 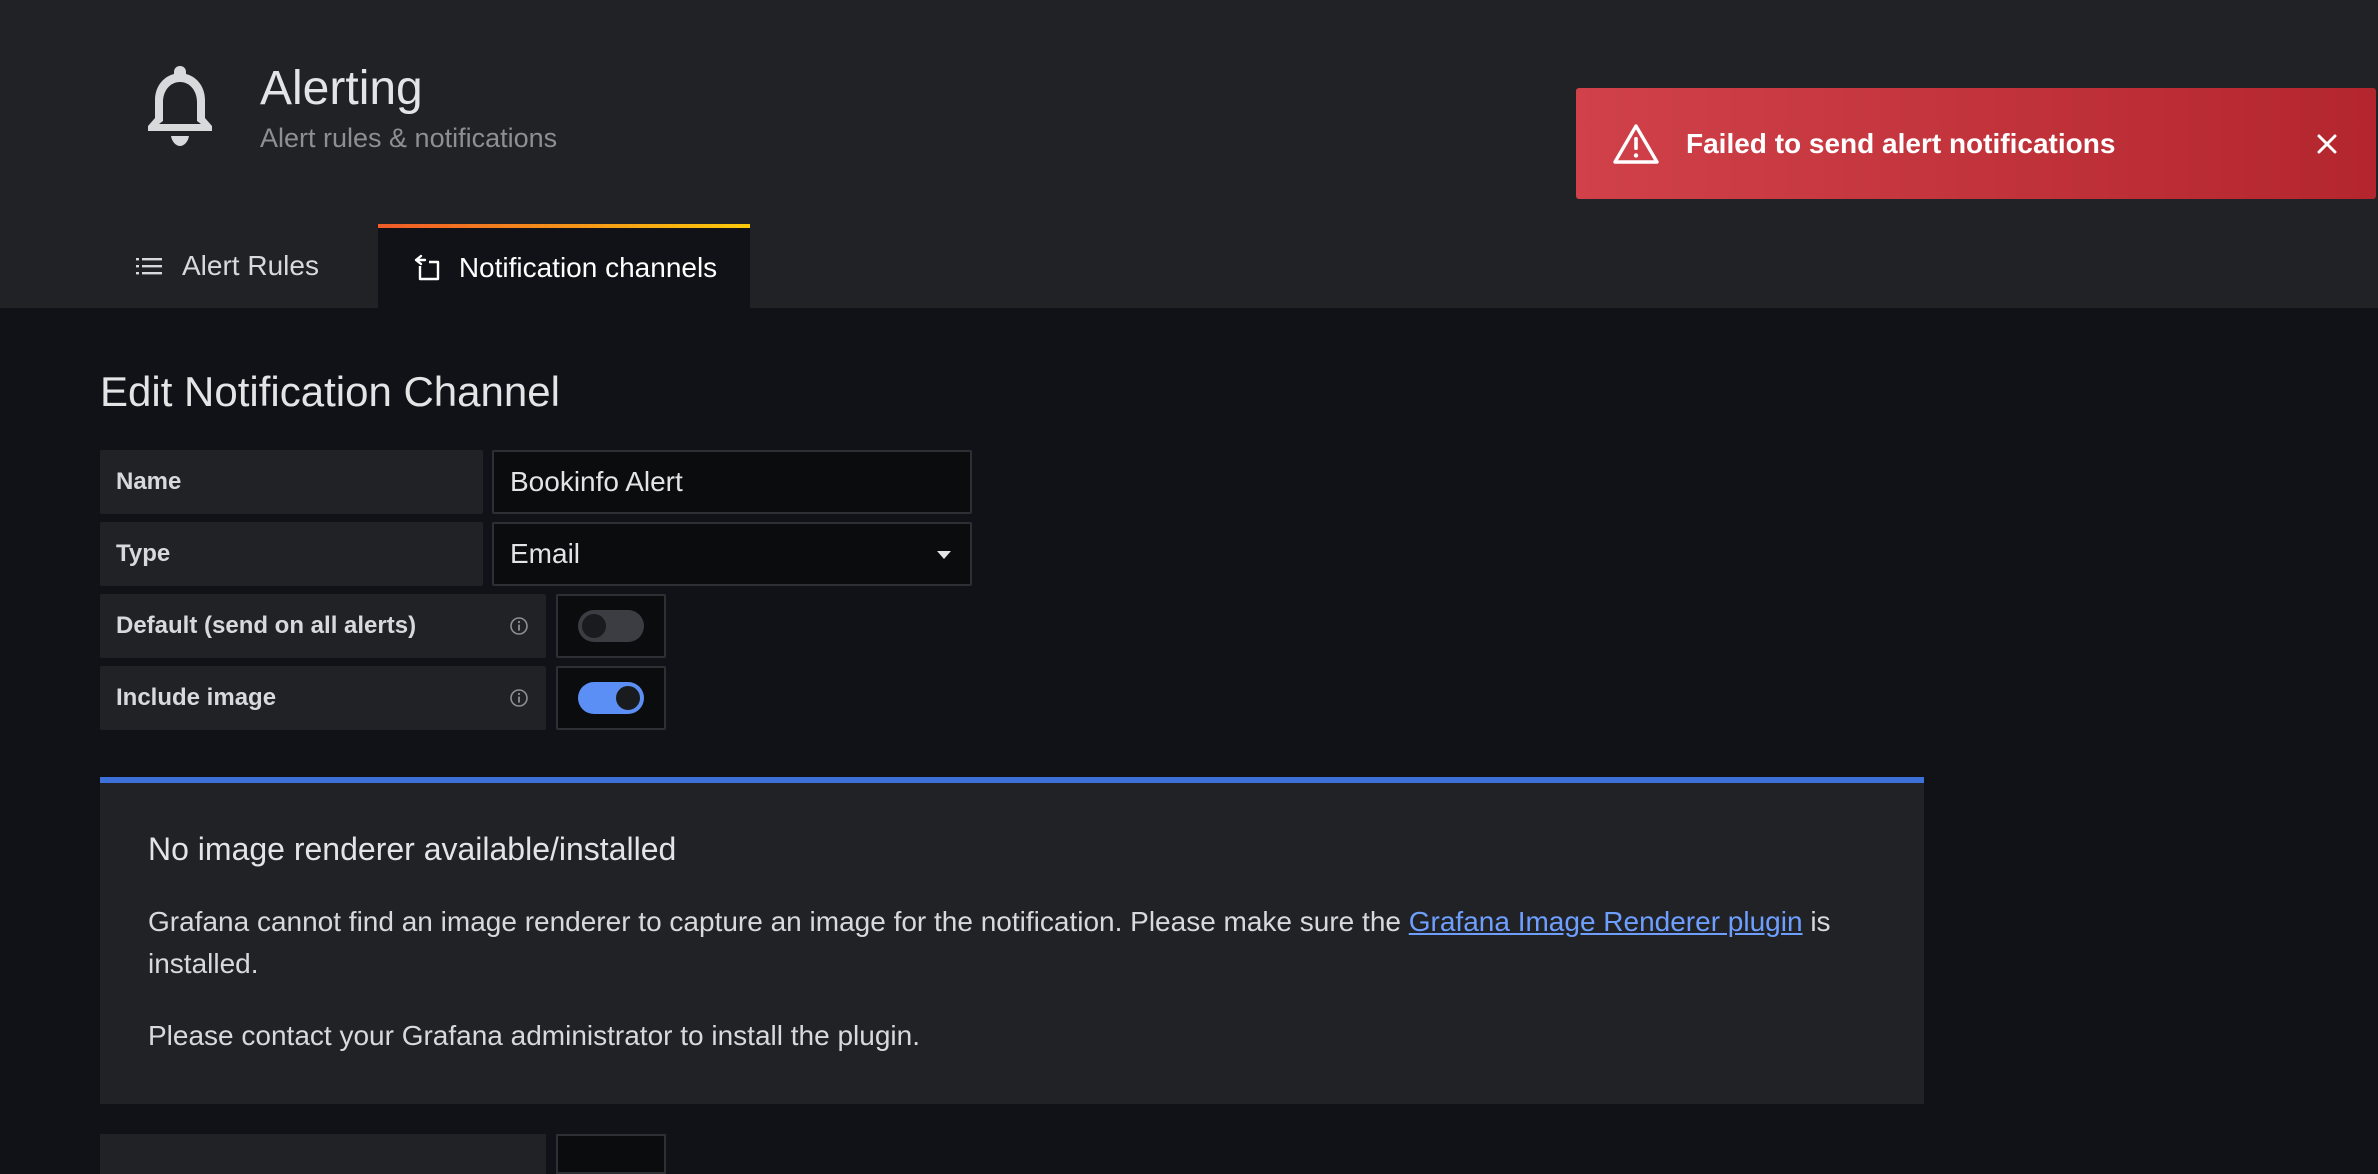 What do you see at coordinates (588, 267) in the screenshot?
I see `tab-label: Notification channels` at bounding box center [588, 267].